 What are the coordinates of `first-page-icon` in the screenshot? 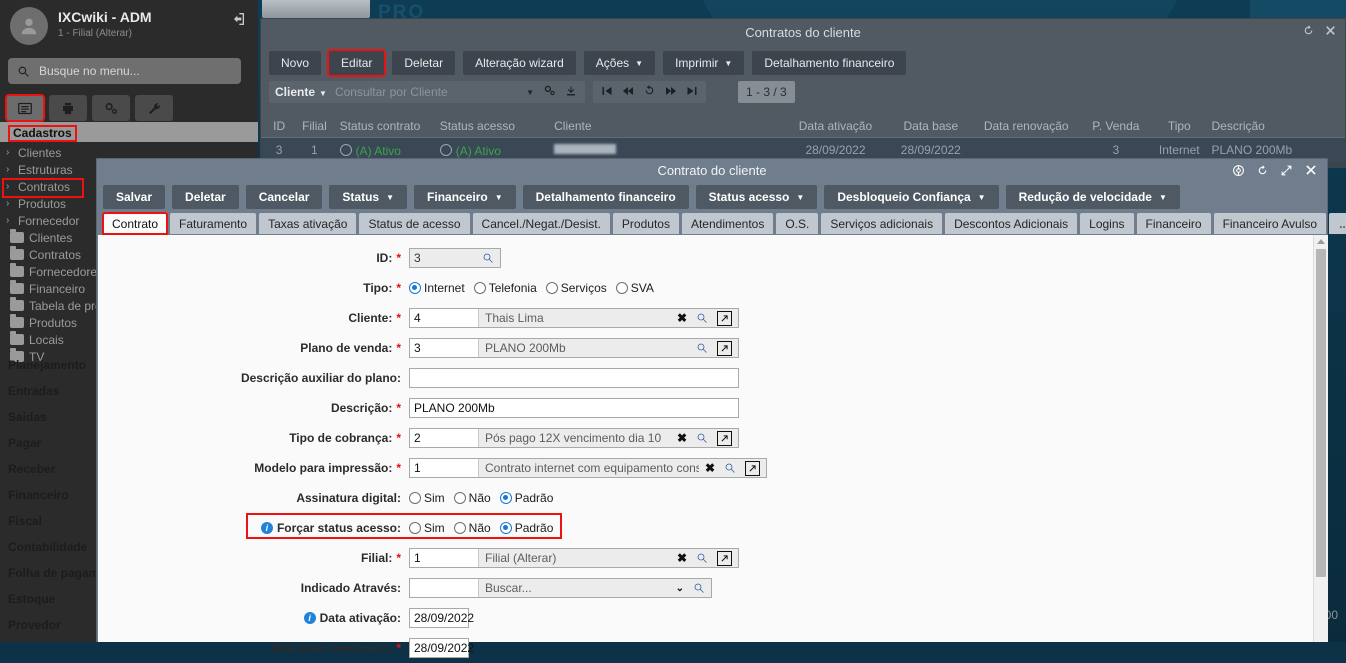 It's located at (607, 92).